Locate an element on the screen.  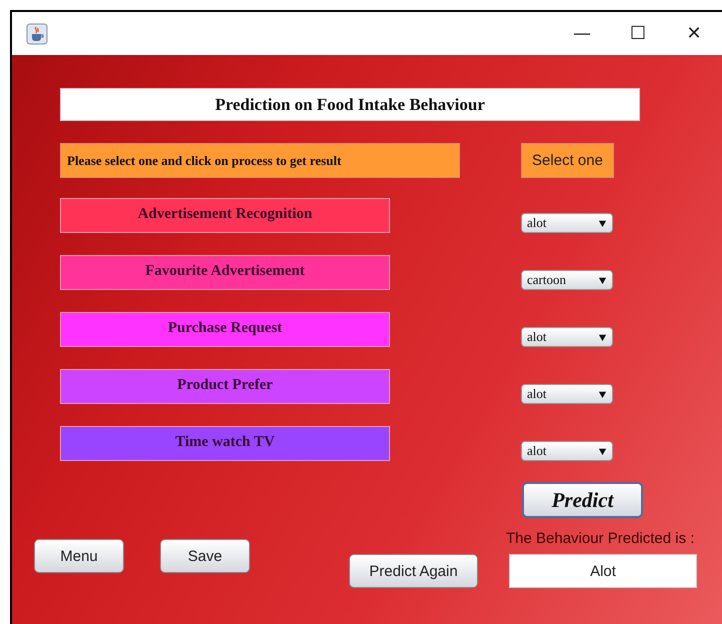
answer-dropdown: cartoon is located at coordinates (567, 280).